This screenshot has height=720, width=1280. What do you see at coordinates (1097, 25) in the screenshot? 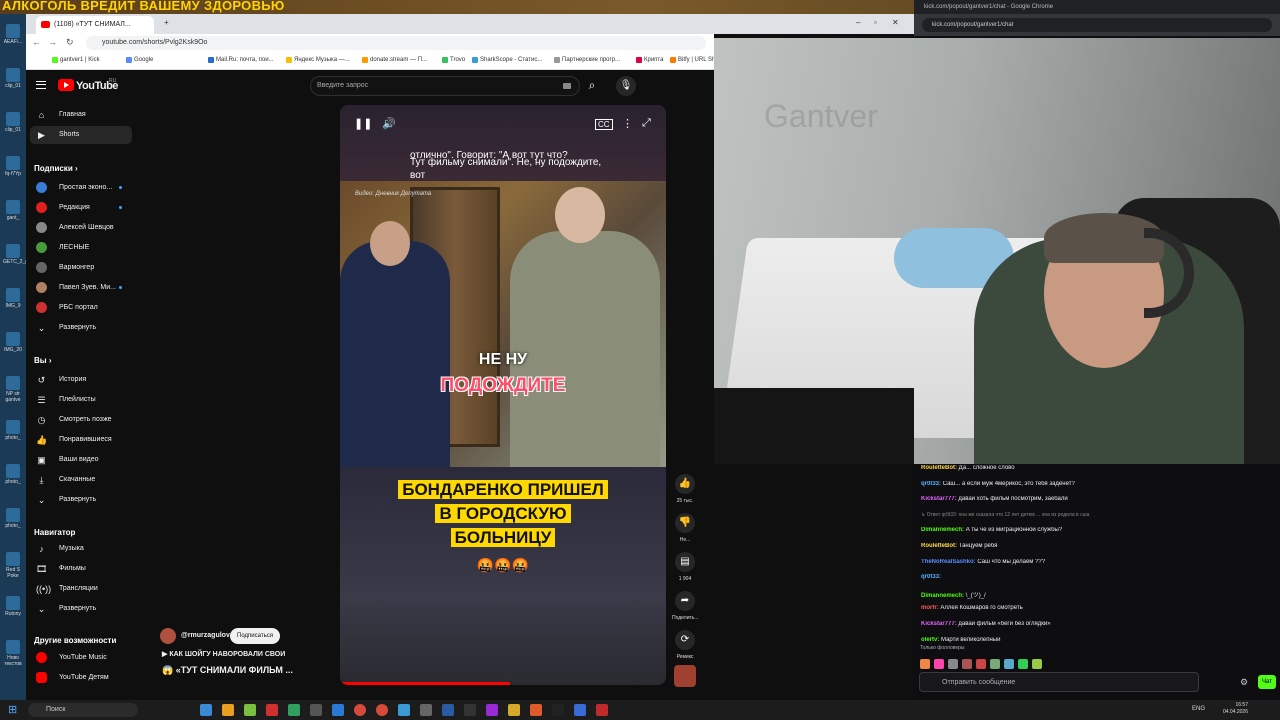
I see `kick-url-field: kick.com/popout/gantver1/chat` at bounding box center [1097, 25].